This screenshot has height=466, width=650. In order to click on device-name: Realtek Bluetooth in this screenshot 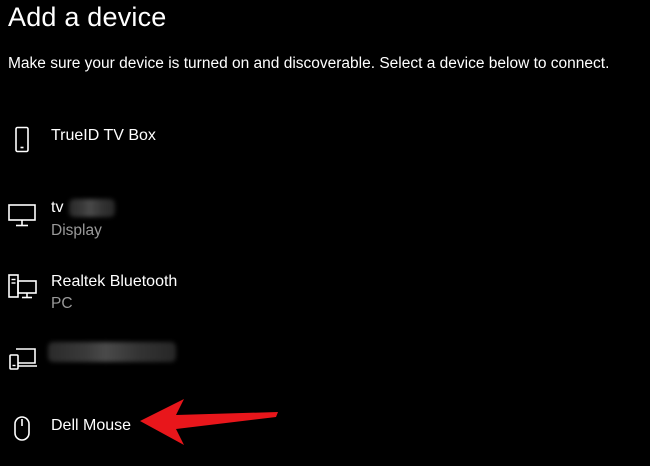, I will do `click(114, 281)`.